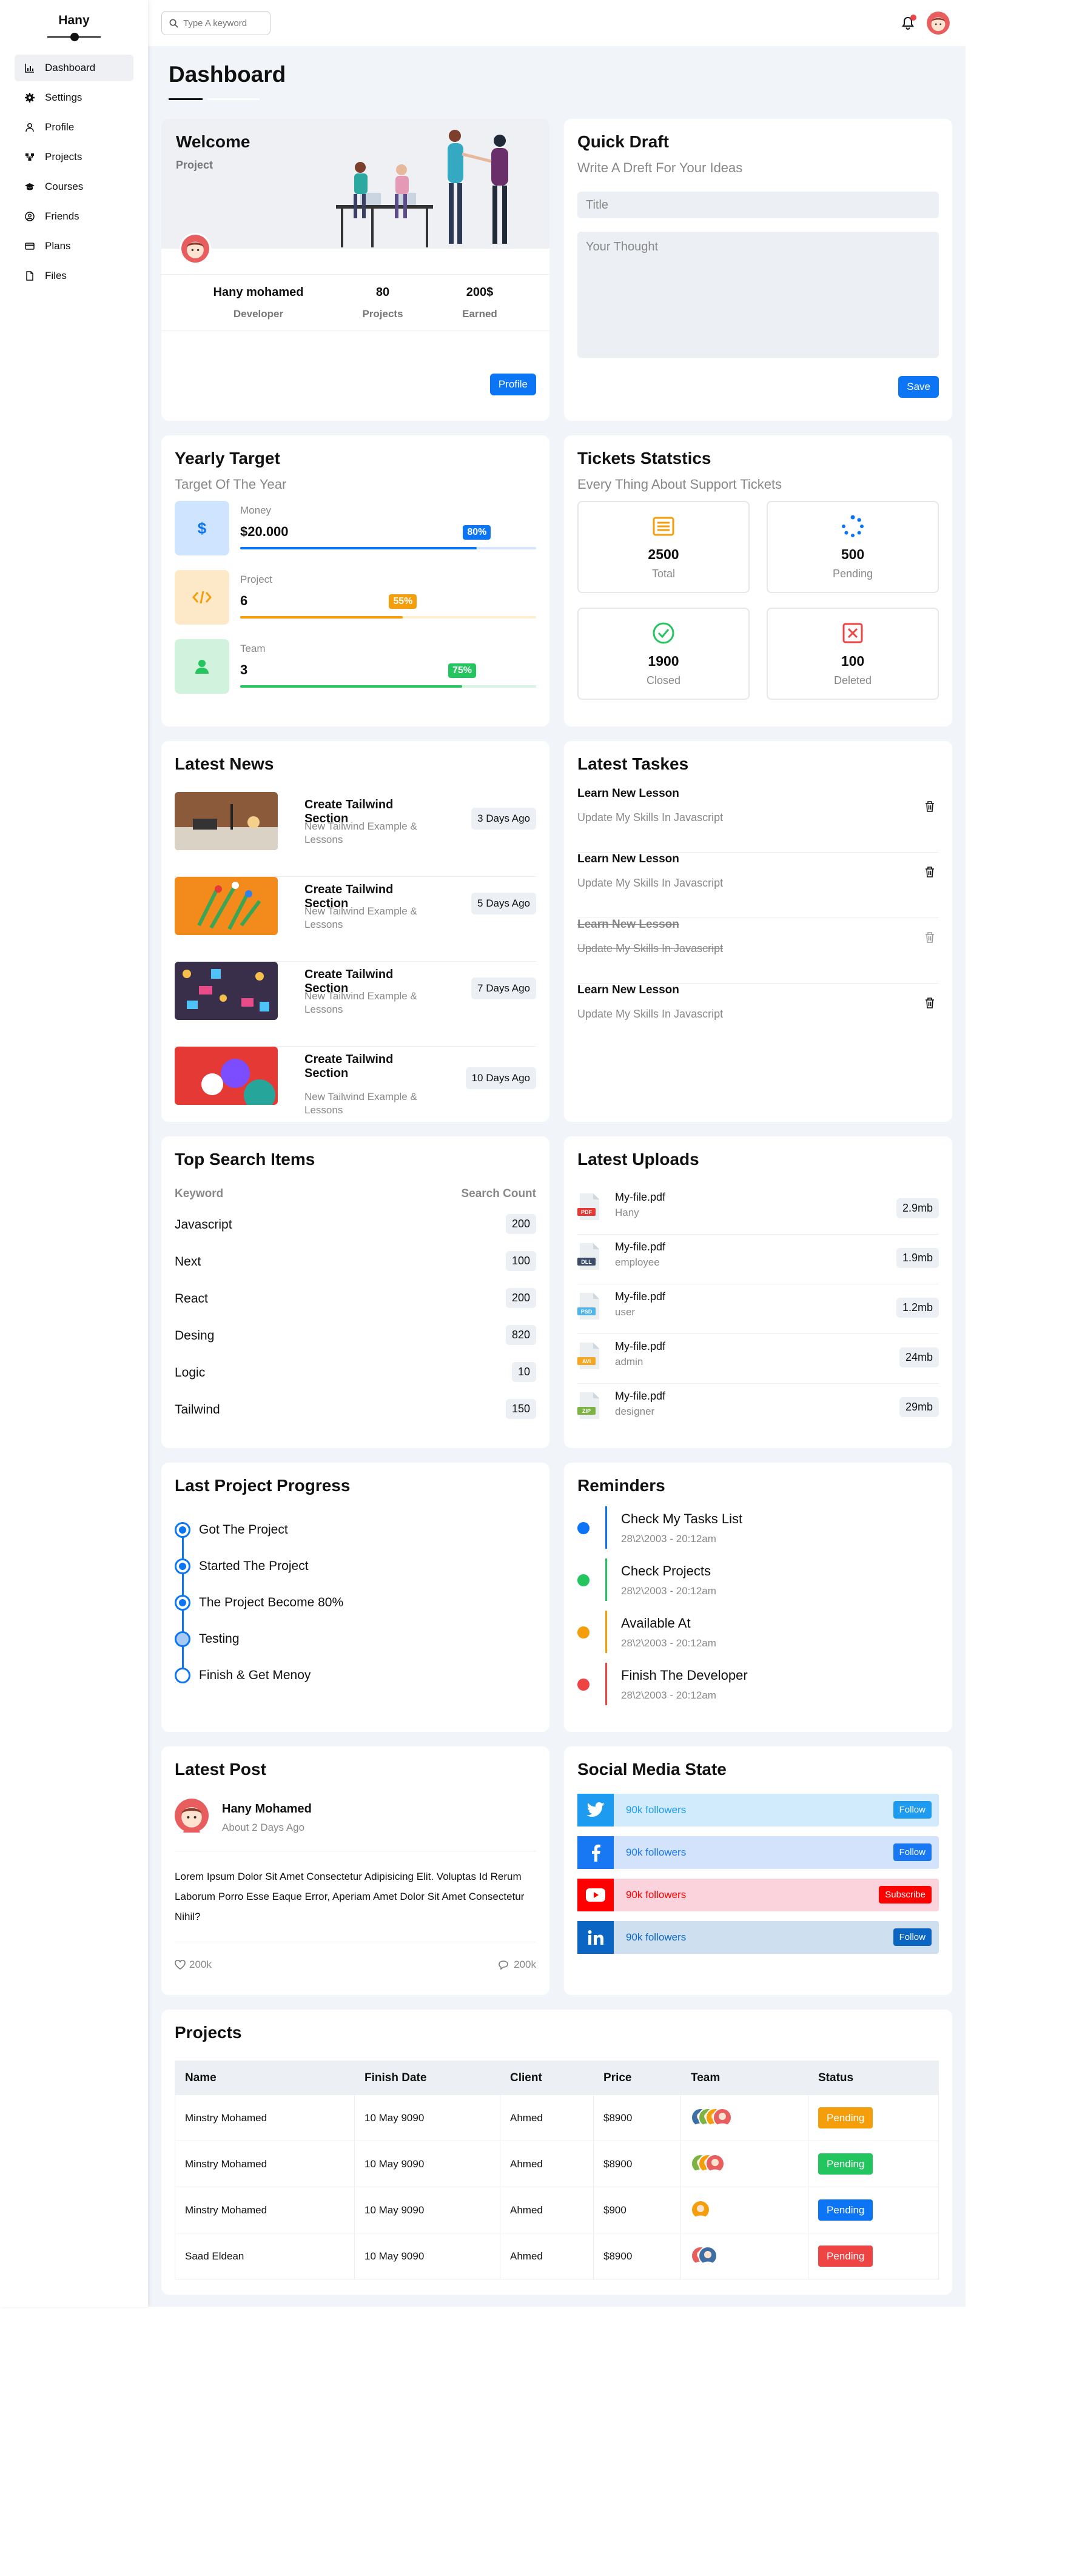 The width and height of the screenshot is (1065, 2576). What do you see at coordinates (637, 2210) in the screenshot?
I see `cell-price: $900` at bounding box center [637, 2210].